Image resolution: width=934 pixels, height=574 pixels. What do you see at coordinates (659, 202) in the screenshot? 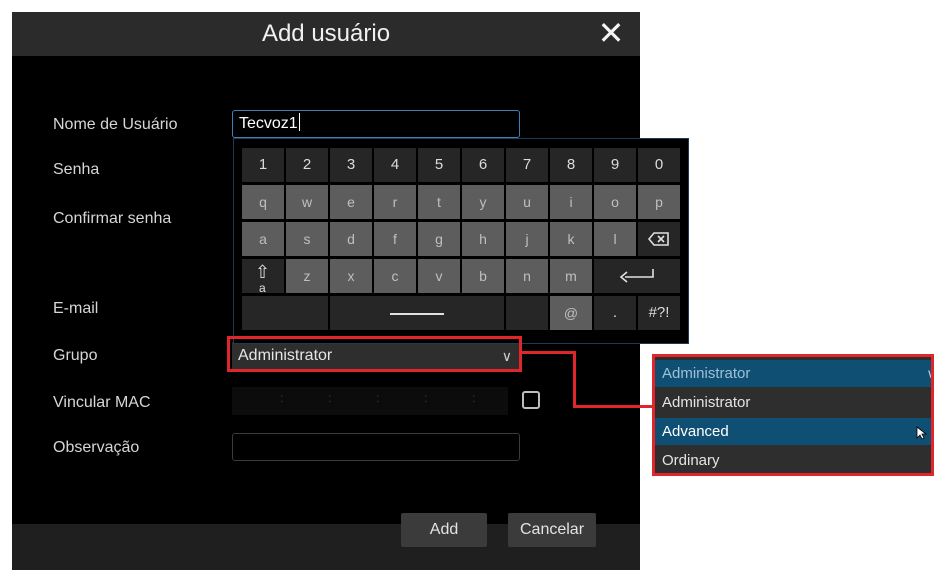
I see `key-p: p` at bounding box center [659, 202].